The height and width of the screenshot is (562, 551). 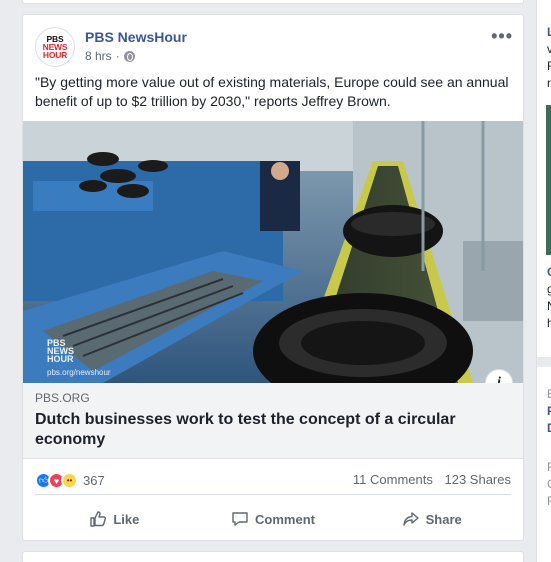 What do you see at coordinates (98, 519) in the screenshot?
I see `thumbs-up-icon` at bounding box center [98, 519].